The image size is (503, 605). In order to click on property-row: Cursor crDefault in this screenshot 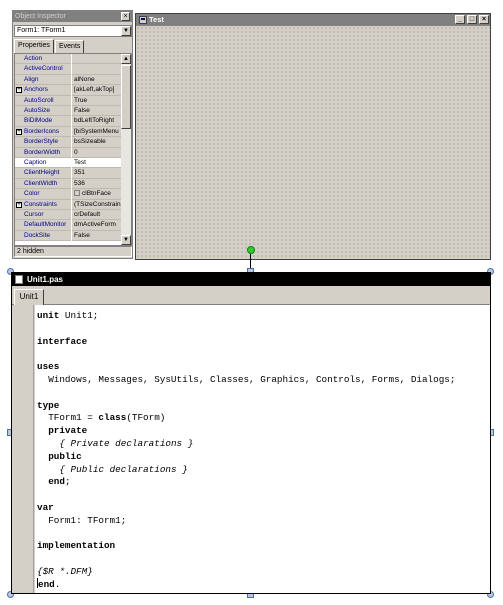, I will do `click(69, 215)`.